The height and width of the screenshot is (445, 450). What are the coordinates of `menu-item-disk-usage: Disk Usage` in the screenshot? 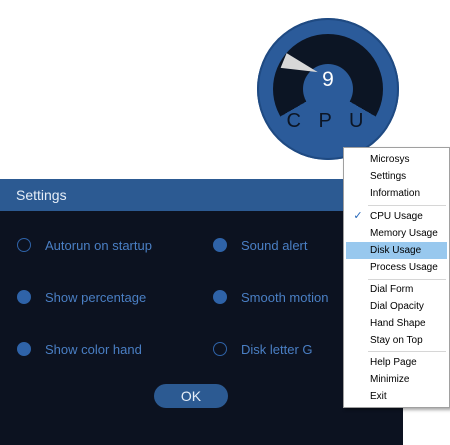 It's located at (396, 250).